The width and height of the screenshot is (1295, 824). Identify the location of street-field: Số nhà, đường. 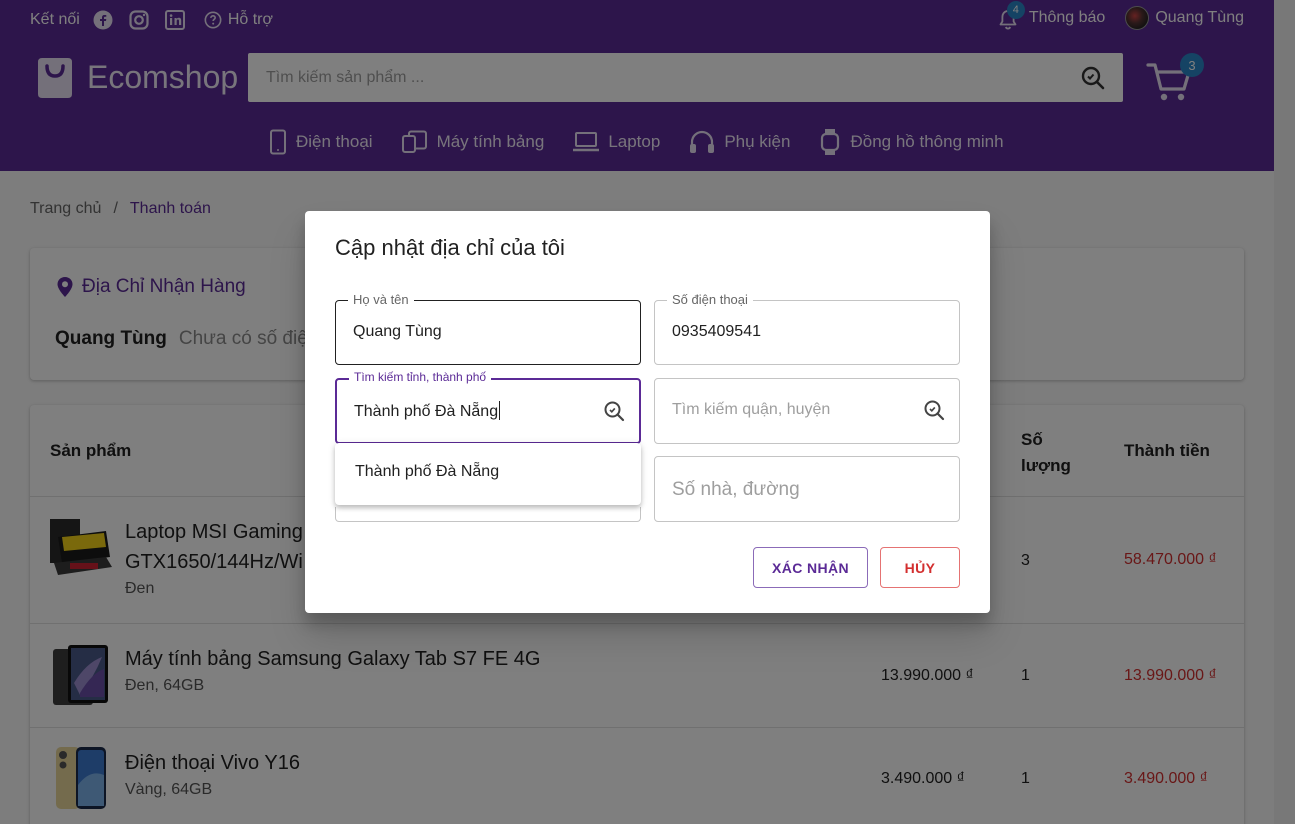
(807, 489).